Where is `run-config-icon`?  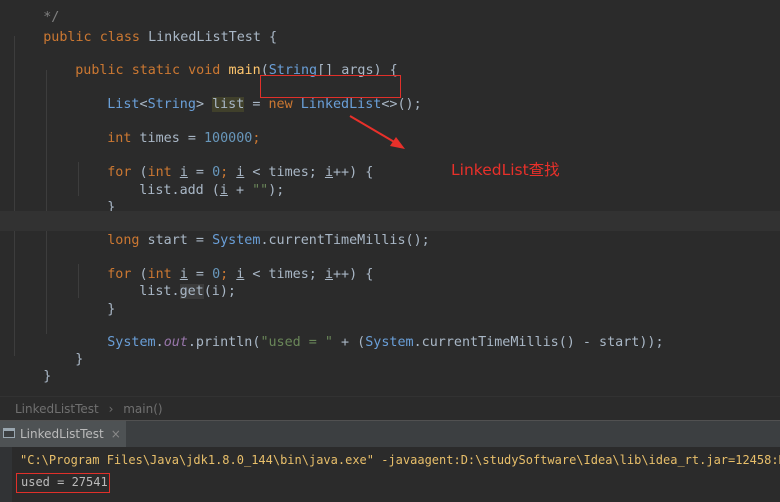 run-config-icon is located at coordinates (9, 434).